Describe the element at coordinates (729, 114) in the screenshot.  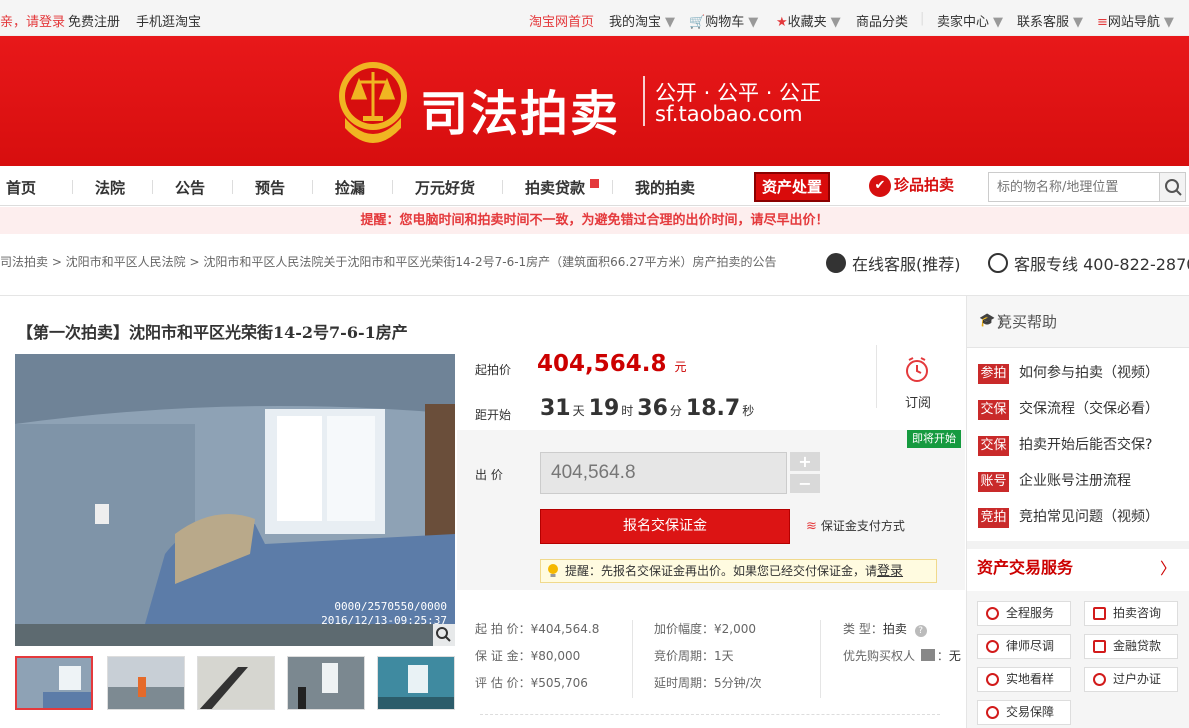
I see `brand-domain: sf.taobao.com` at that location.